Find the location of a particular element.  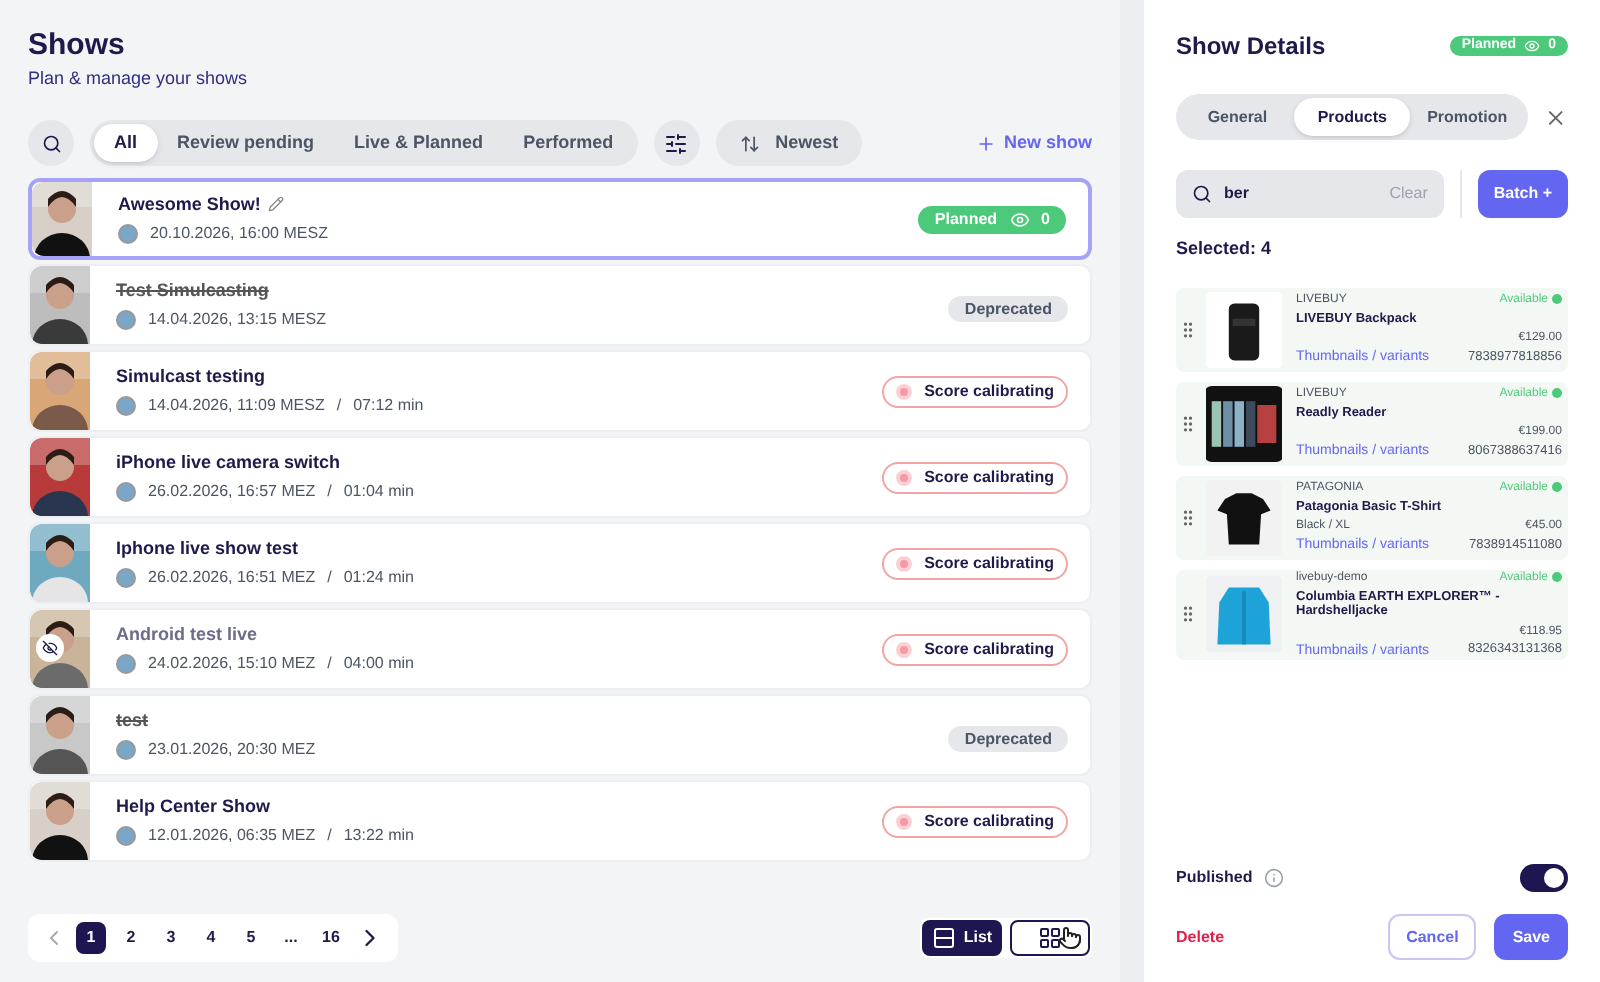

product-search-field: ber Clear is located at coordinates (1310, 194).